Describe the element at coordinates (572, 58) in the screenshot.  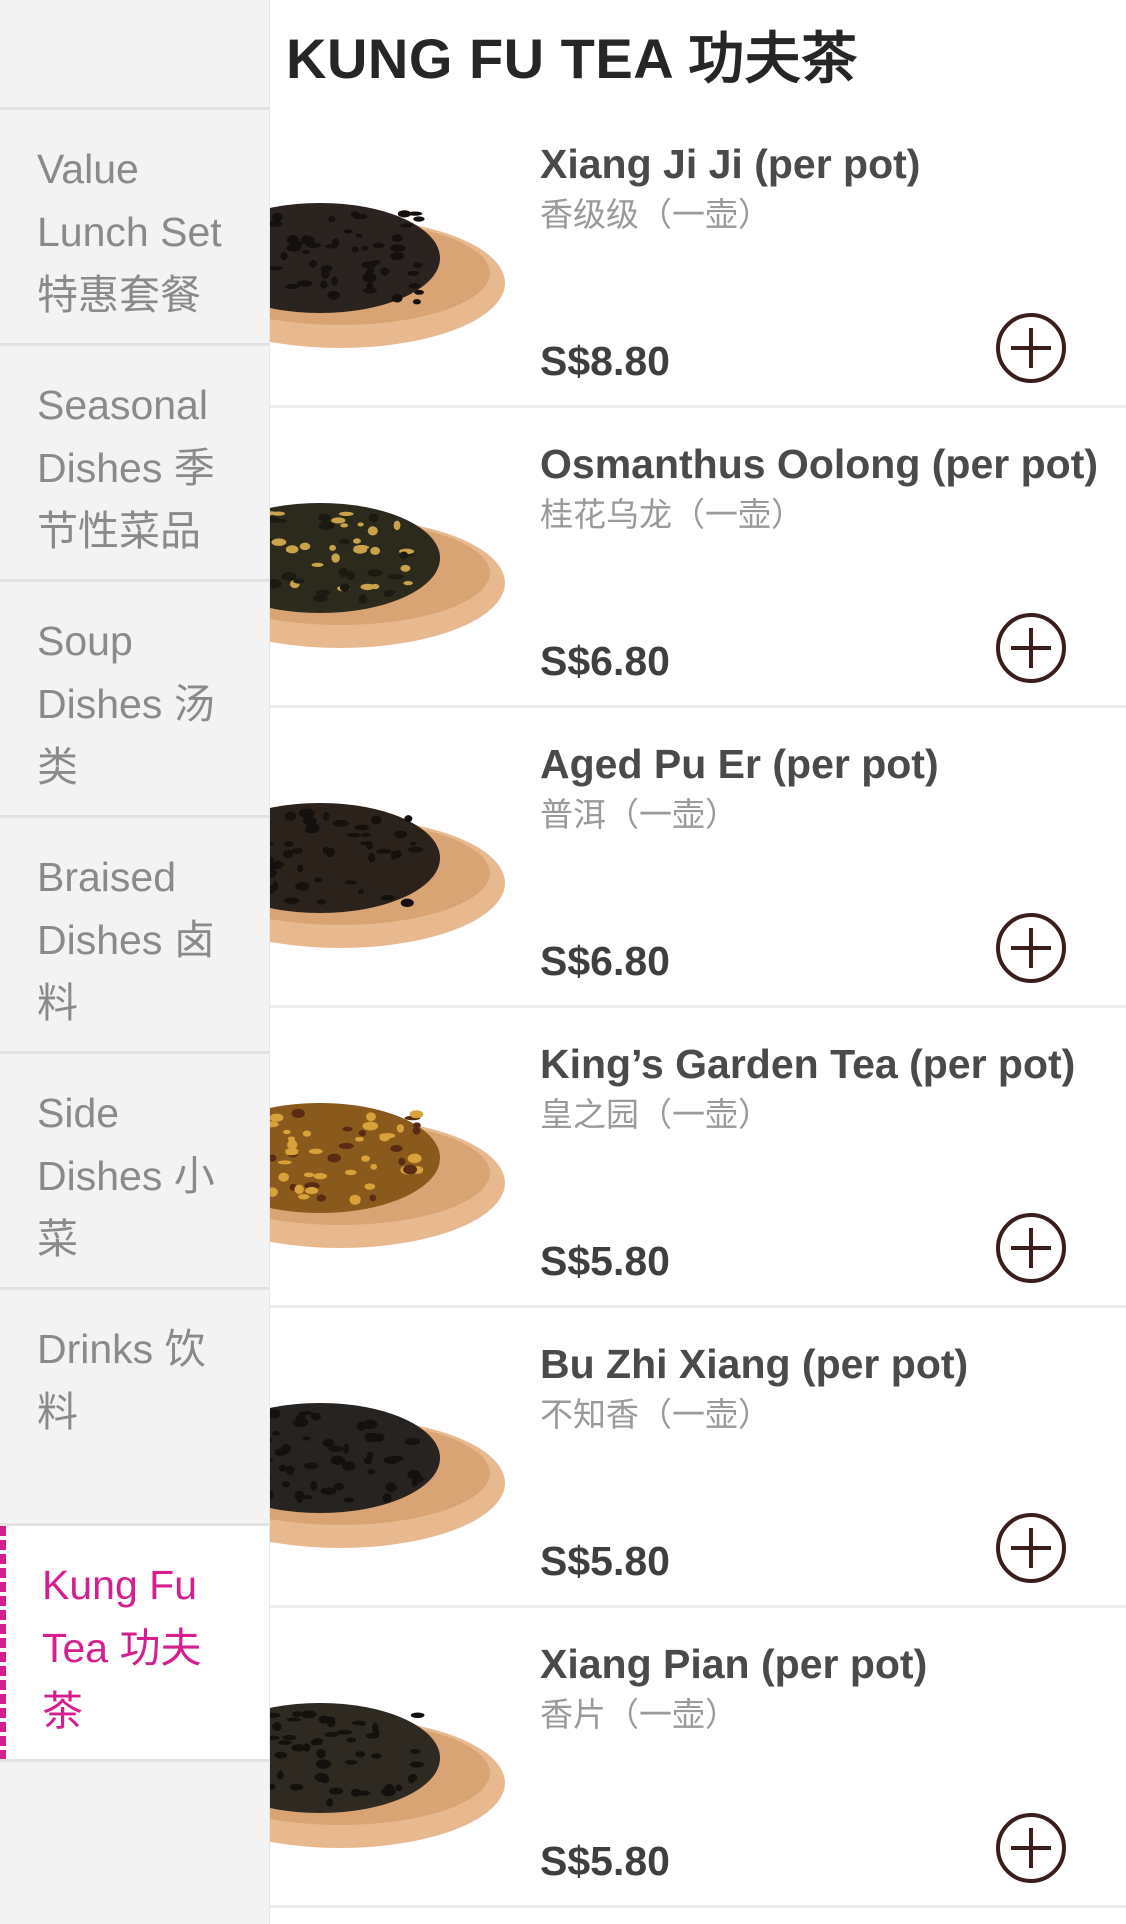
I see `page-title: KUNG FU TEA 功夫茶` at that location.